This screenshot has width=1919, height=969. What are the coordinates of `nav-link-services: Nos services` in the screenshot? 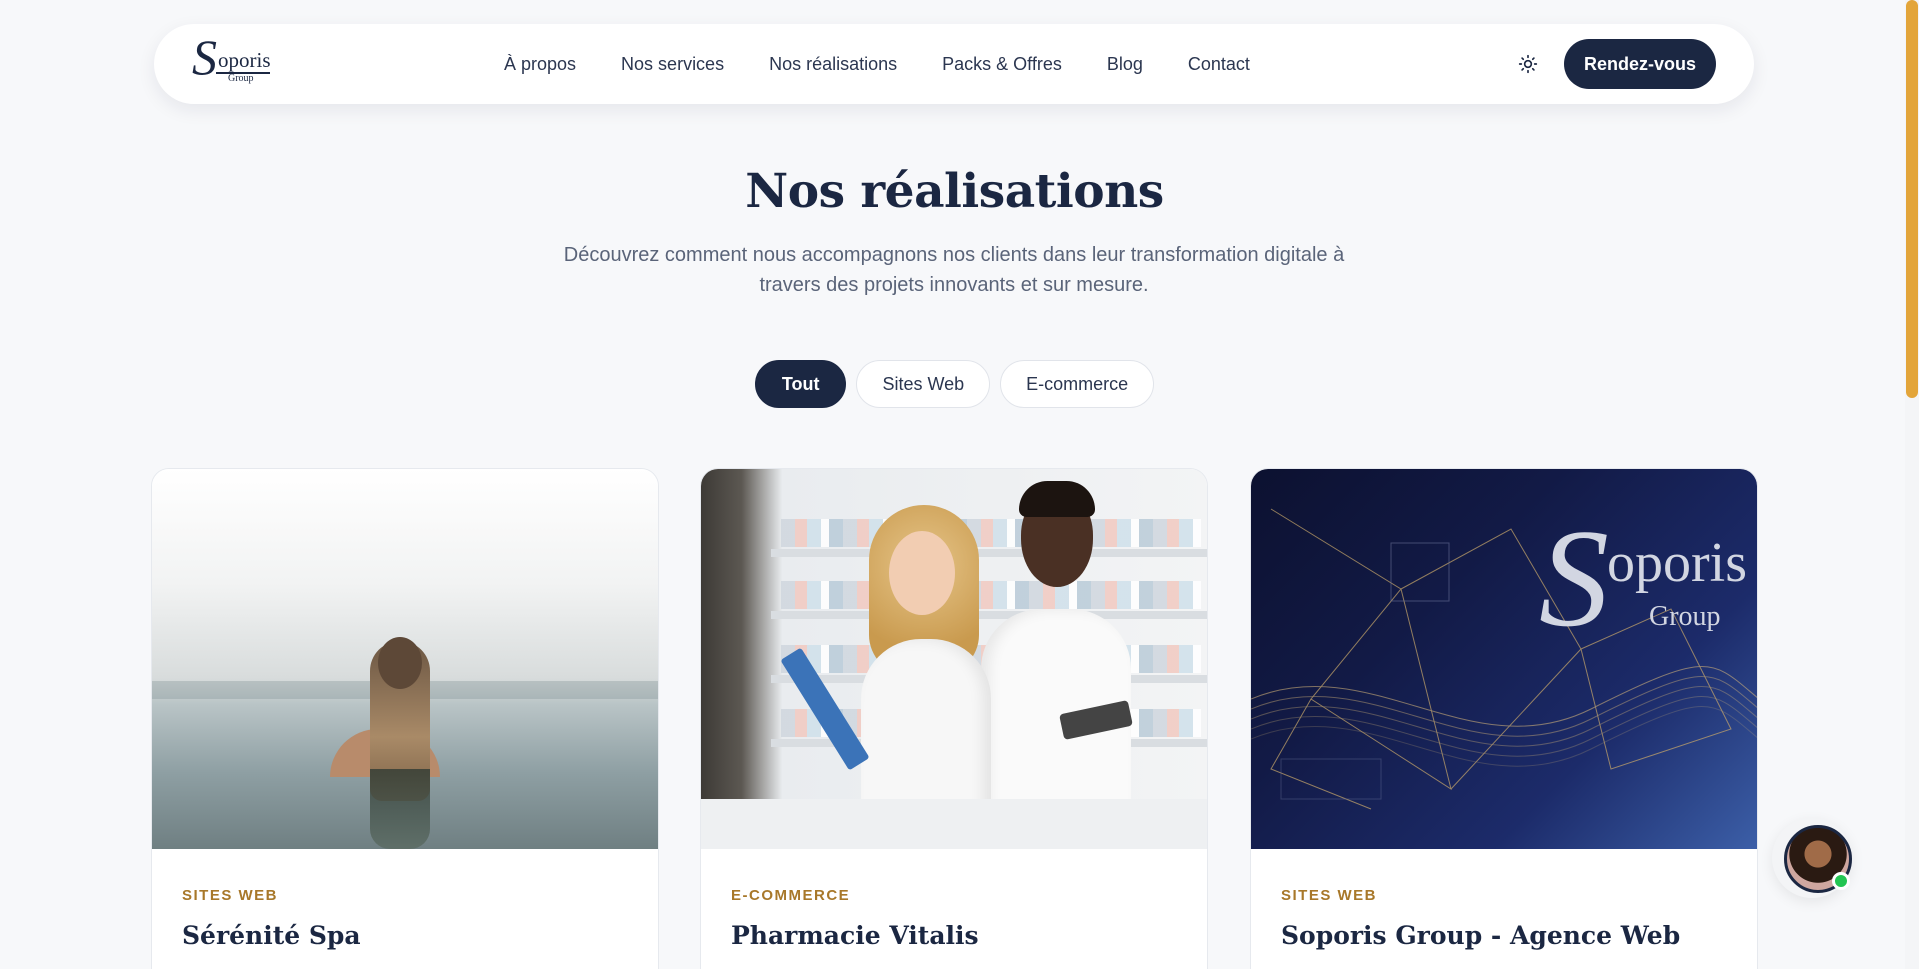 It's located at (672, 64).